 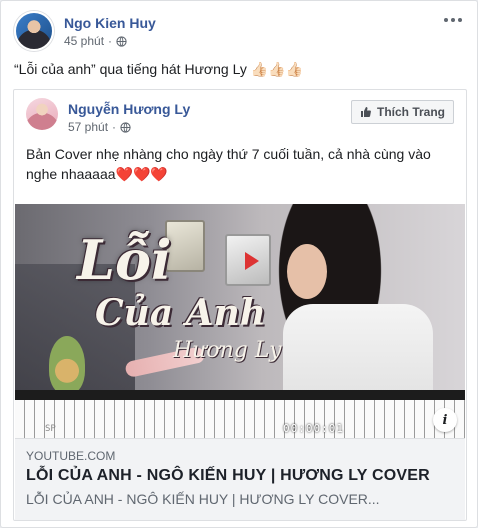 I want to click on post-meta: 45 phút ·, so click(x=95, y=41).